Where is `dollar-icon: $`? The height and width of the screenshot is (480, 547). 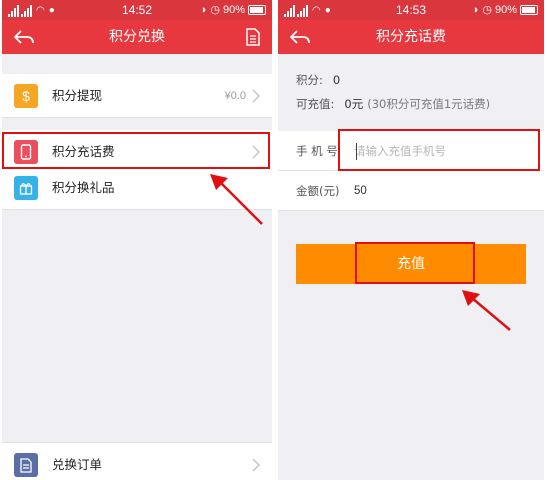 dollar-icon: $ is located at coordinates (26, 96).